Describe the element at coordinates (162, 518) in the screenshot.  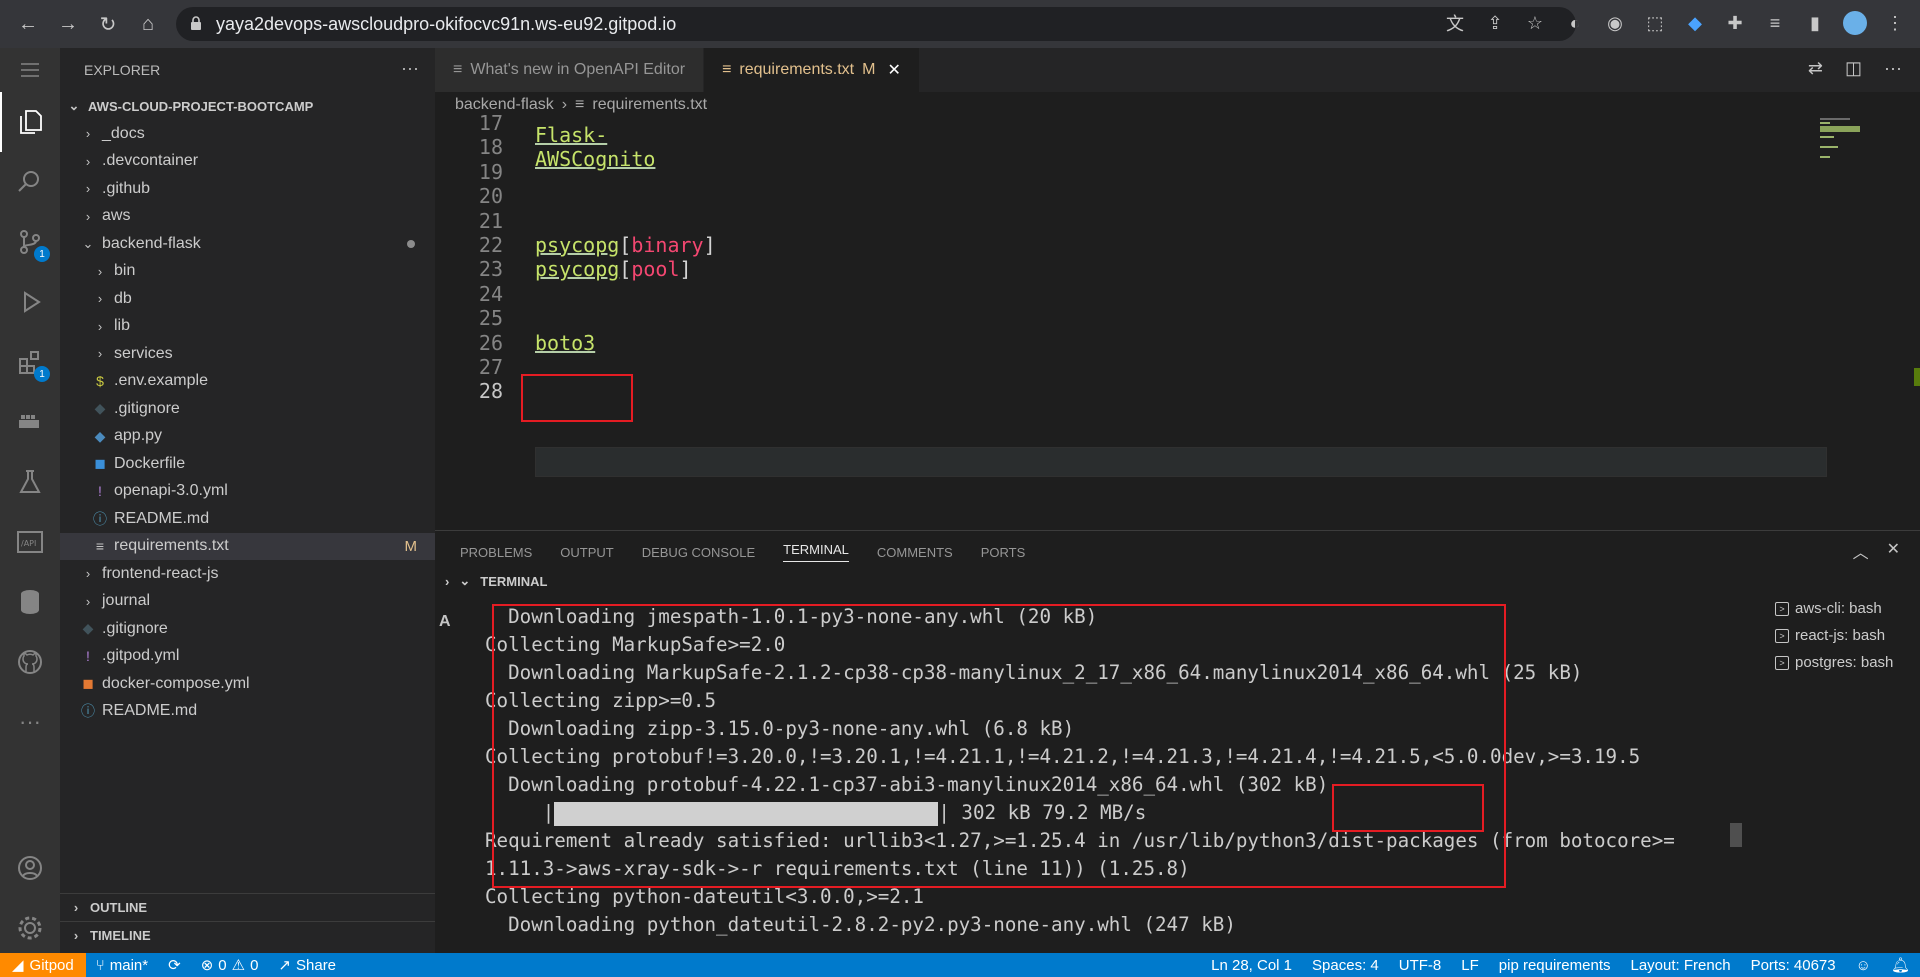
I see `tree-item-label: README.md` at that location.